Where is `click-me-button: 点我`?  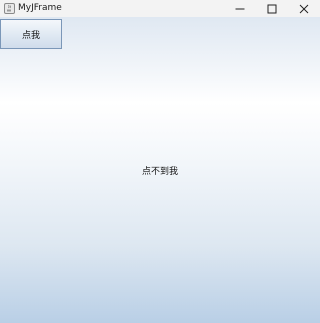
click-me-button: 点我 is located at coordinates (31, 34).